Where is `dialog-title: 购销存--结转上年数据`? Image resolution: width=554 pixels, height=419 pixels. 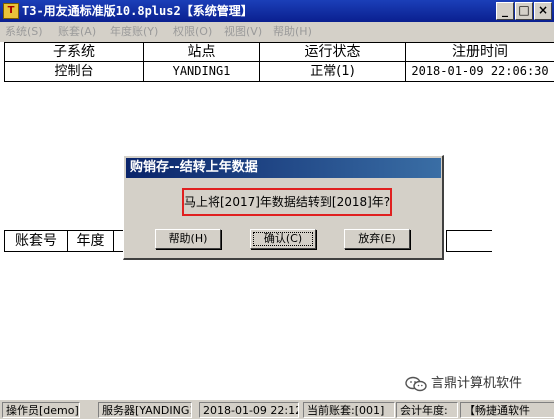
dialog-title: 购销存--结转上年数据 is located at coordinates (194, 167).